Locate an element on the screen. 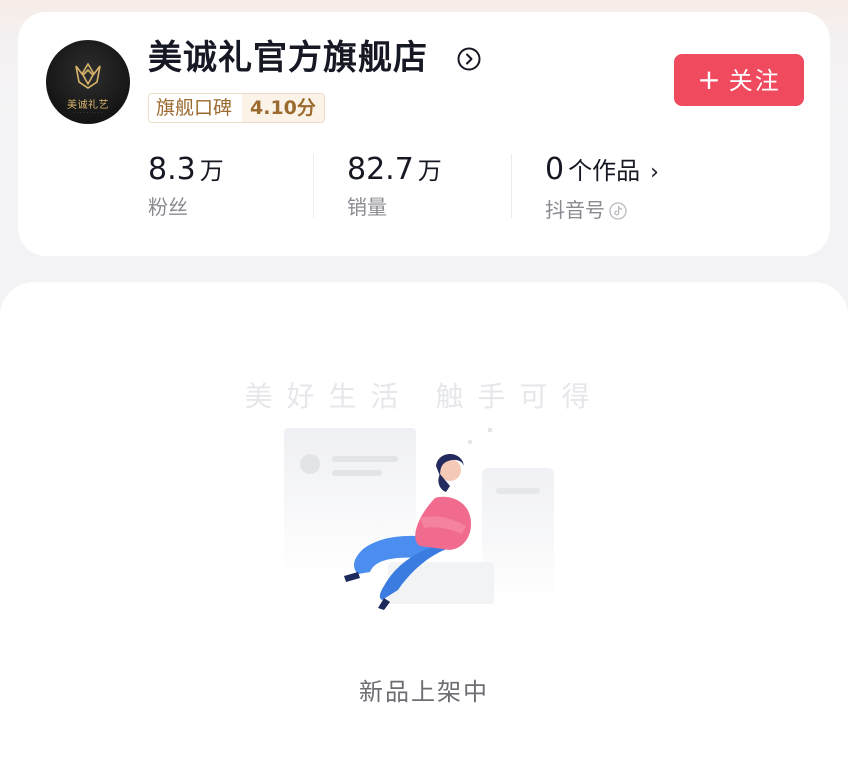 The image size is (848, 762). works-value: 0 is located at coordinates (555, 169).